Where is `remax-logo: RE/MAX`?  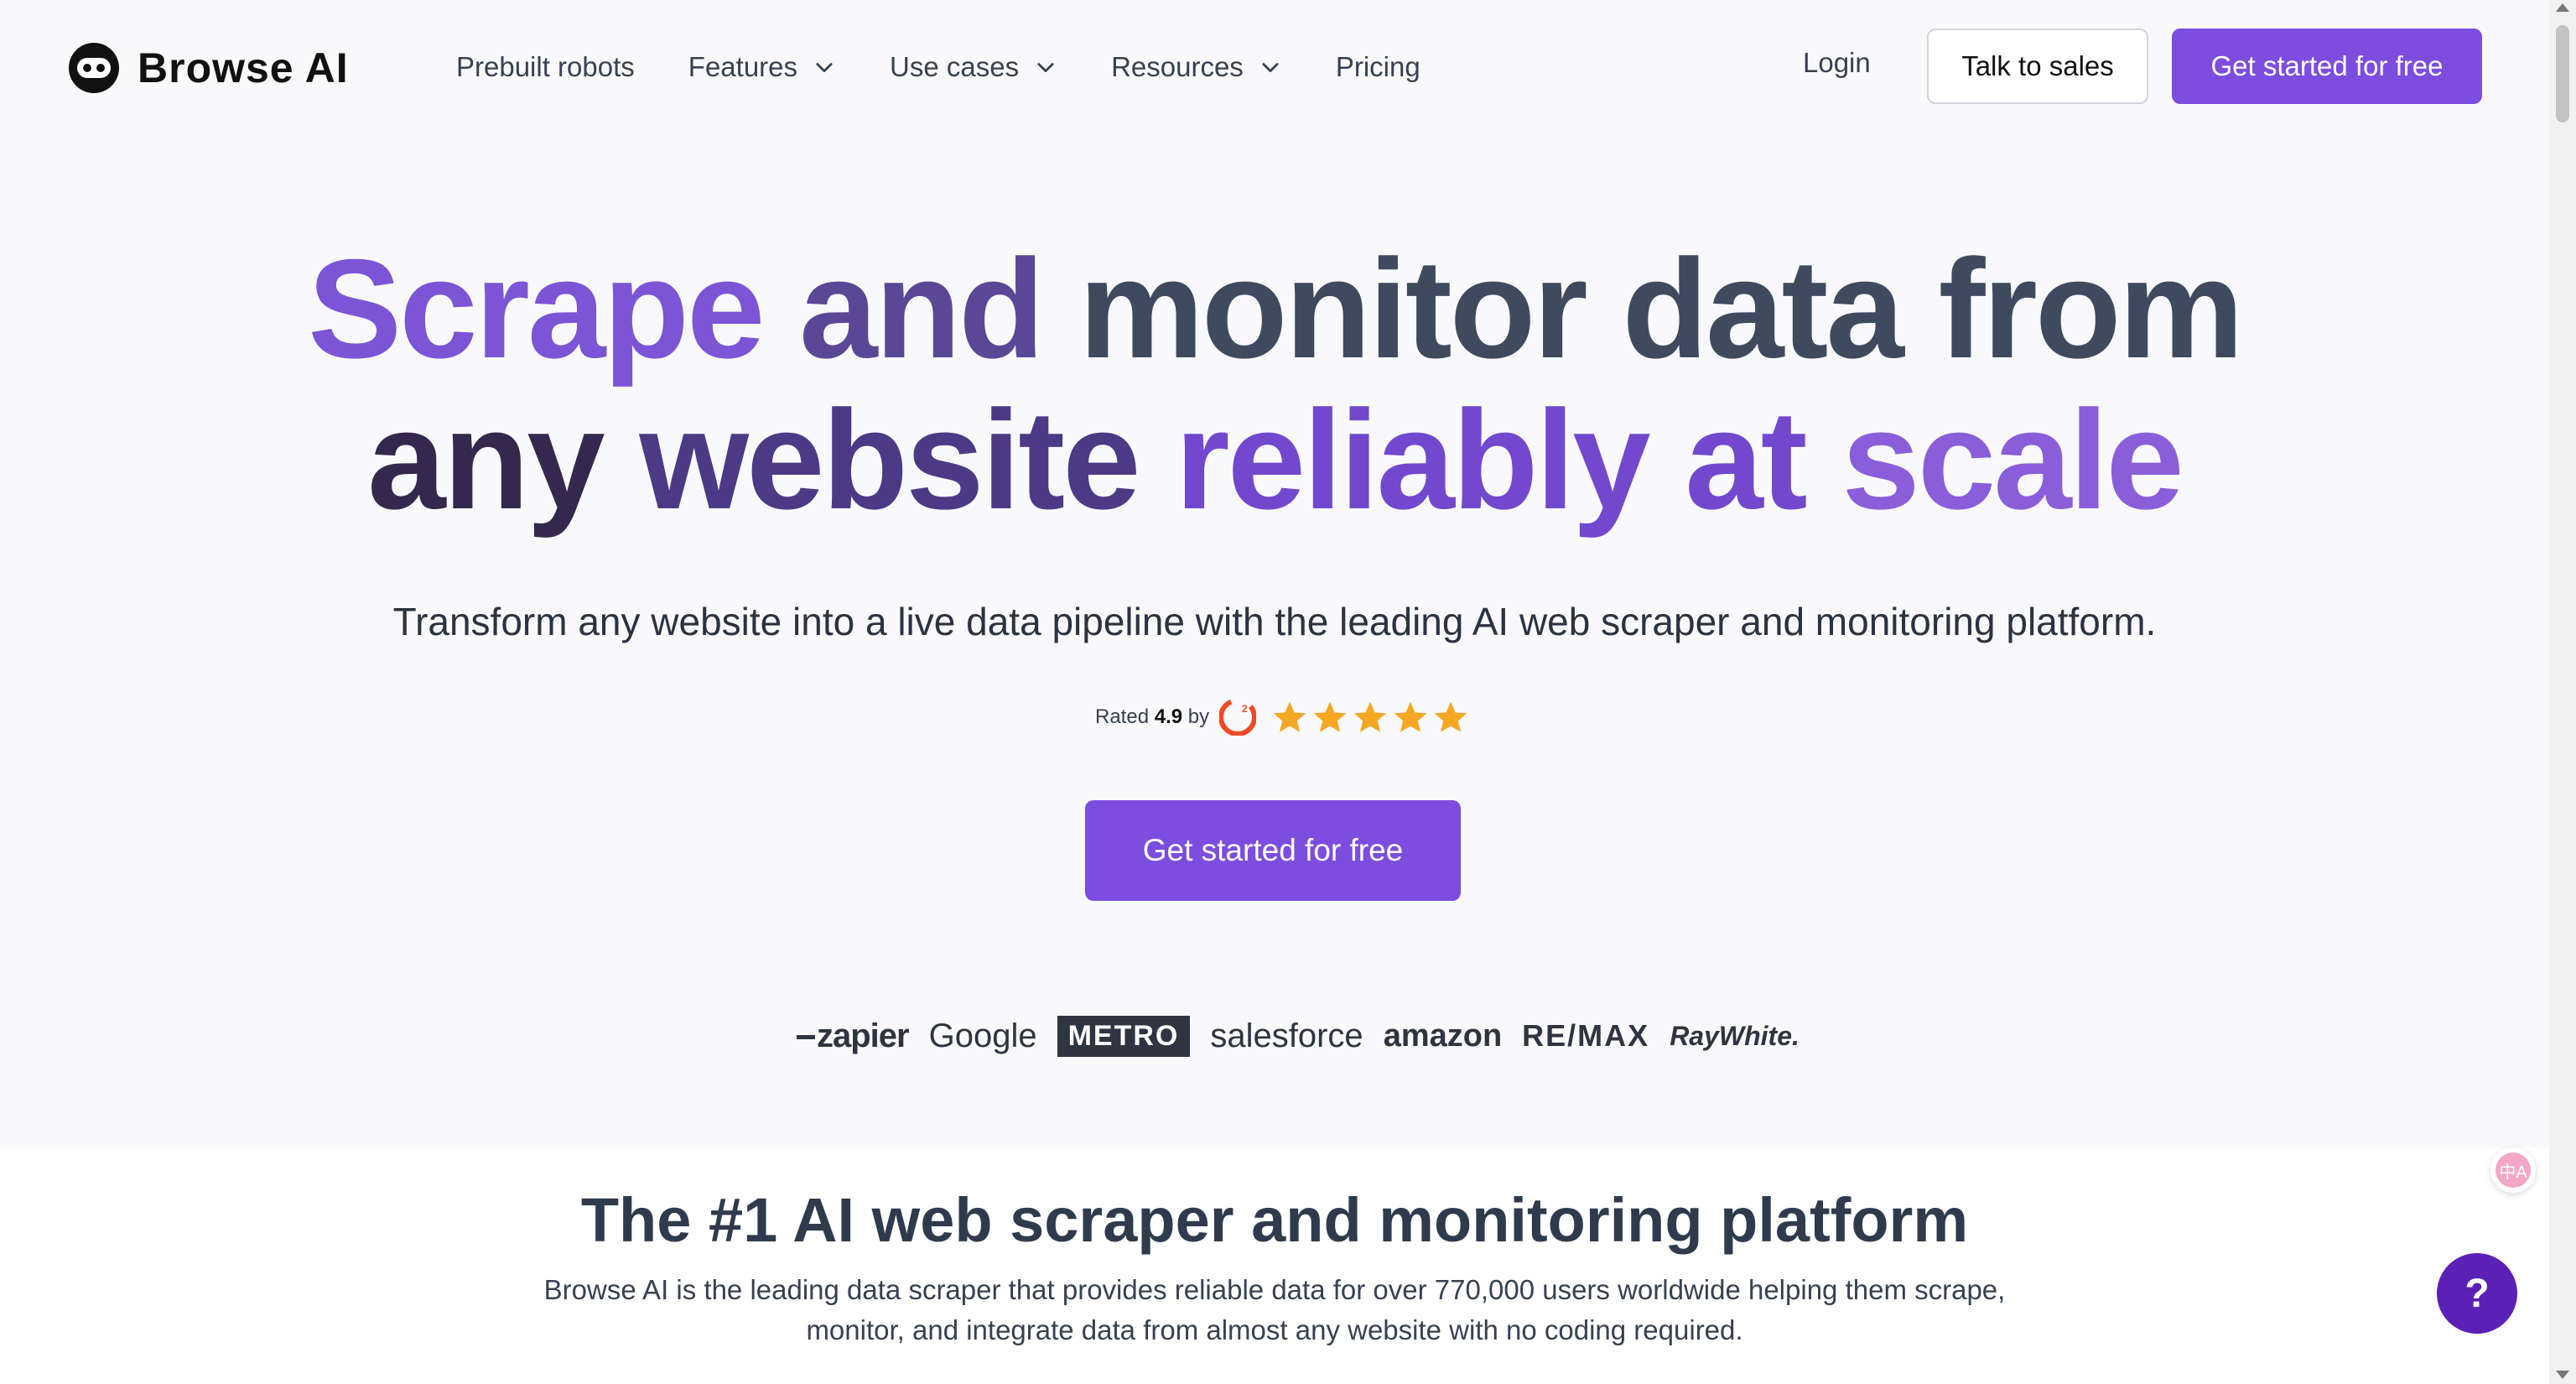
remax-logo: RE/MAX is located at coordinates (1586, 1035).